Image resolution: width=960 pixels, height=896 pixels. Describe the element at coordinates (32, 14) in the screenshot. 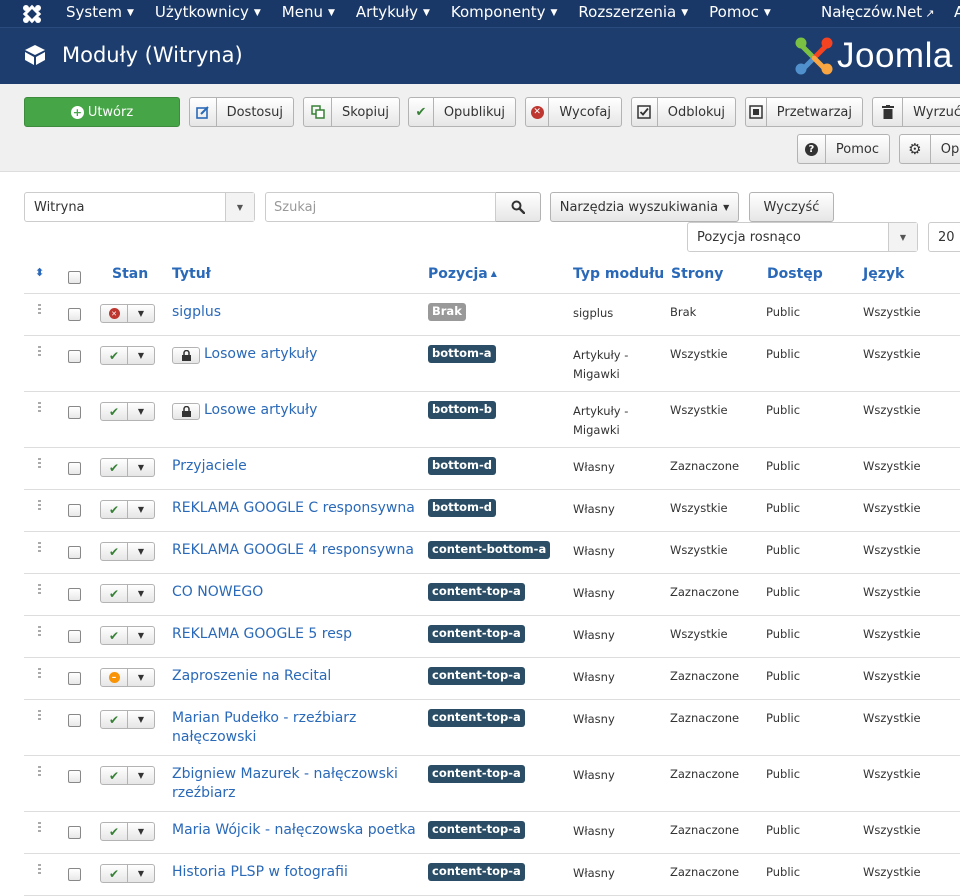

I see `joomla-small-icon` at that location.